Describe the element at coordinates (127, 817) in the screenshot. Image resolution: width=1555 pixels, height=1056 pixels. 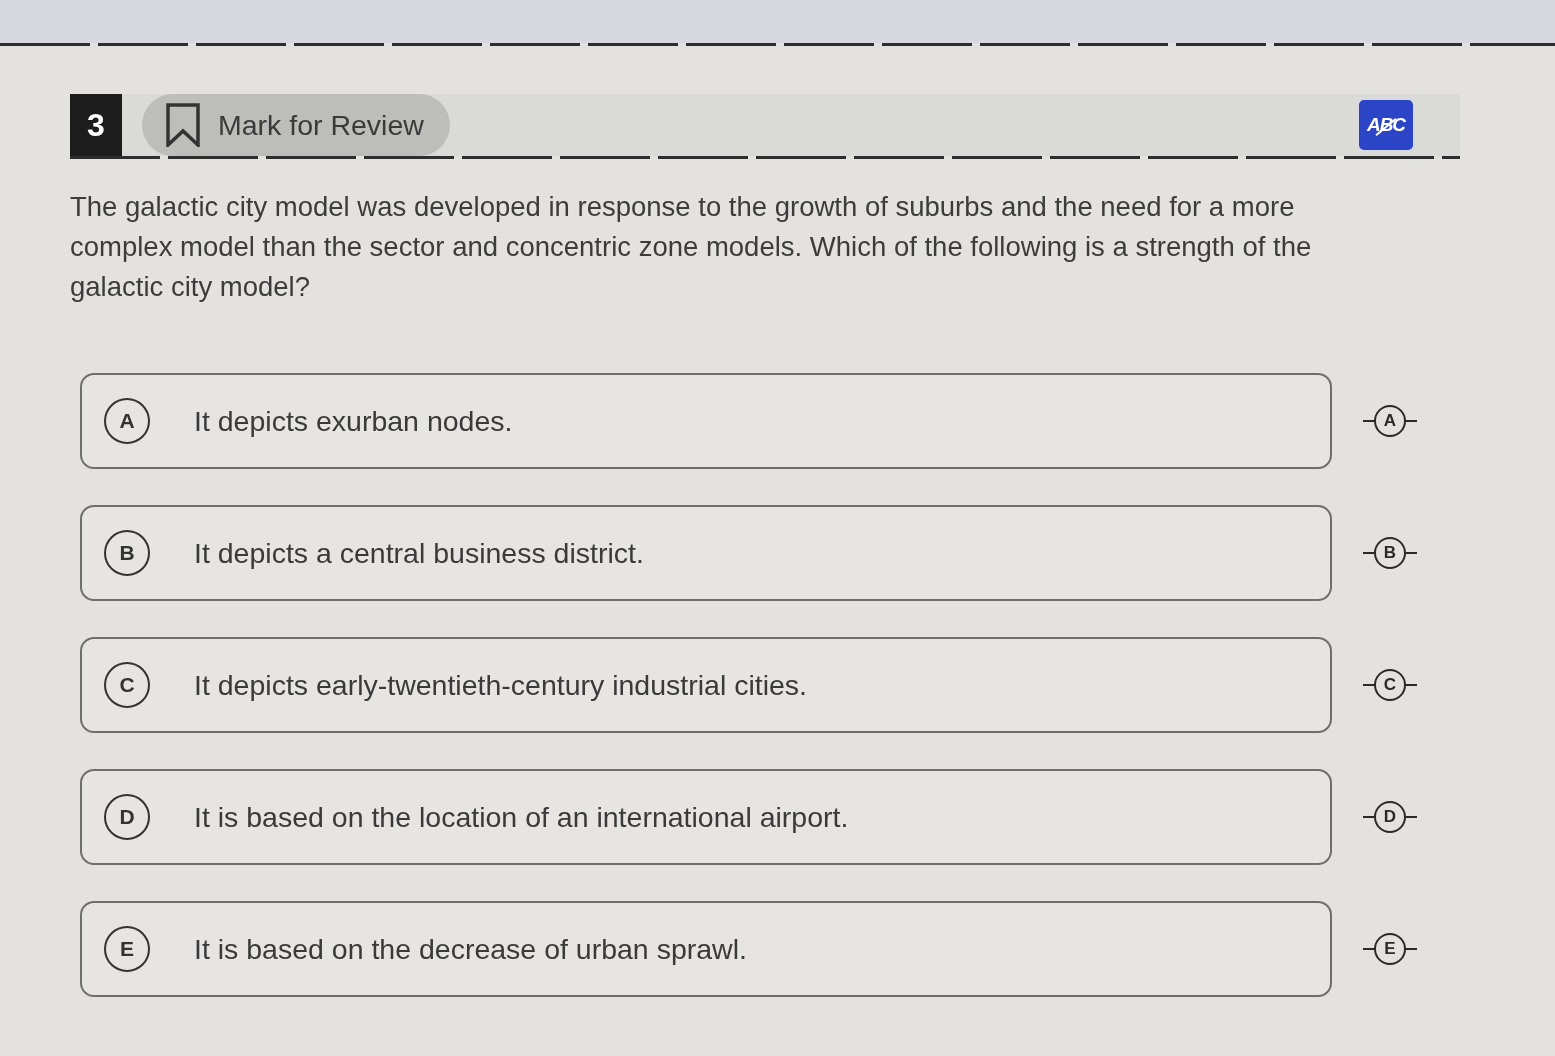
I see `option-letter: D` at that location.